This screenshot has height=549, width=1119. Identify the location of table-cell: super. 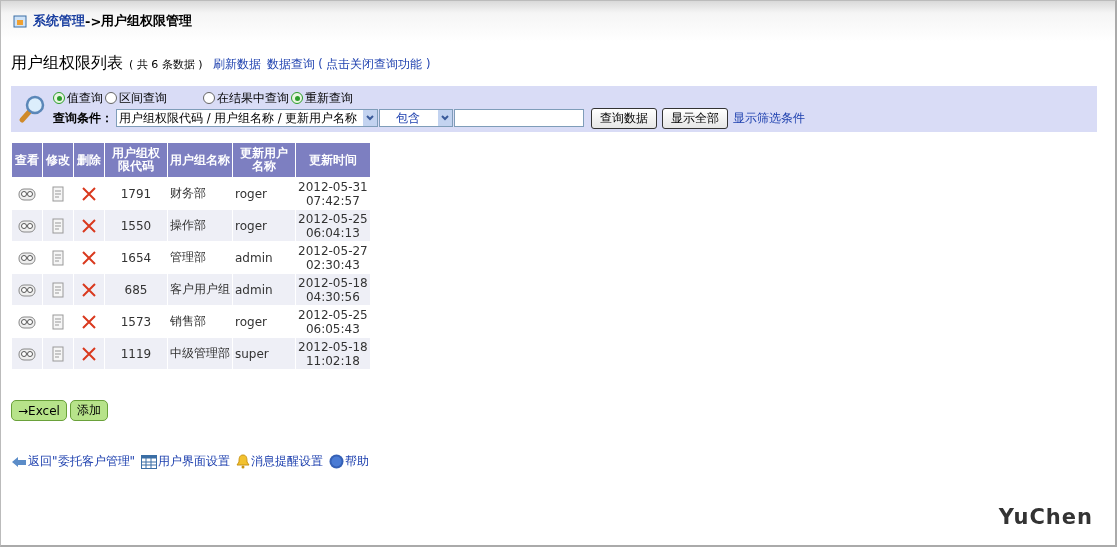
(264, 353).